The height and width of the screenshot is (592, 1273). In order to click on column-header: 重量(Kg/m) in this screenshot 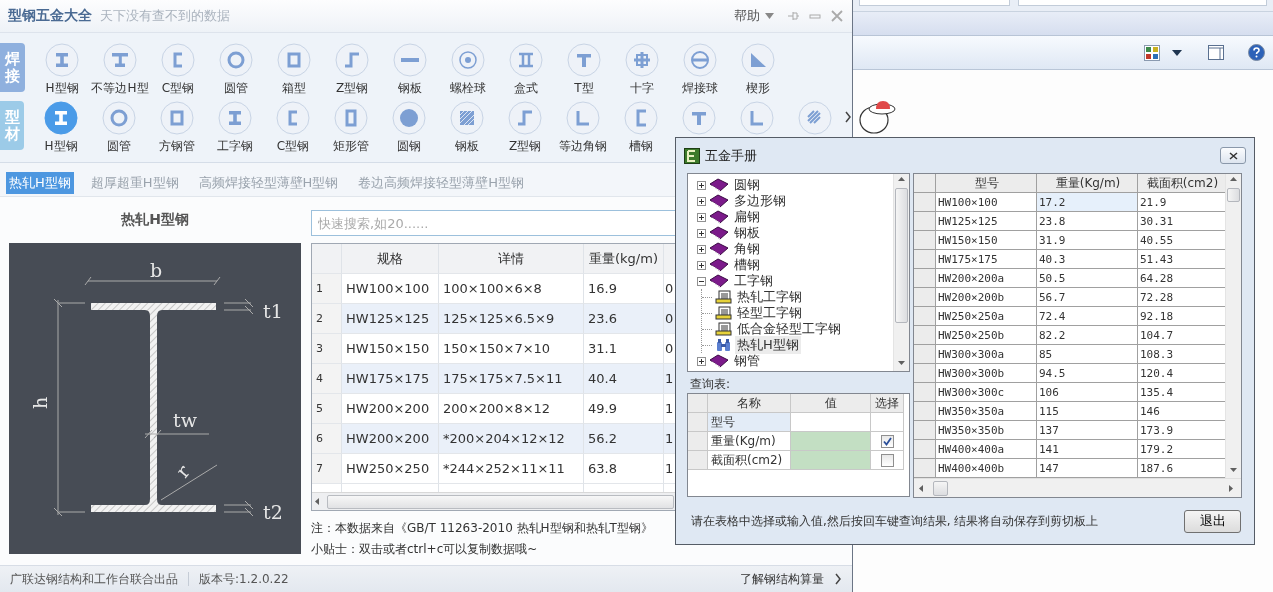, I will do `click(1087, 183)`.